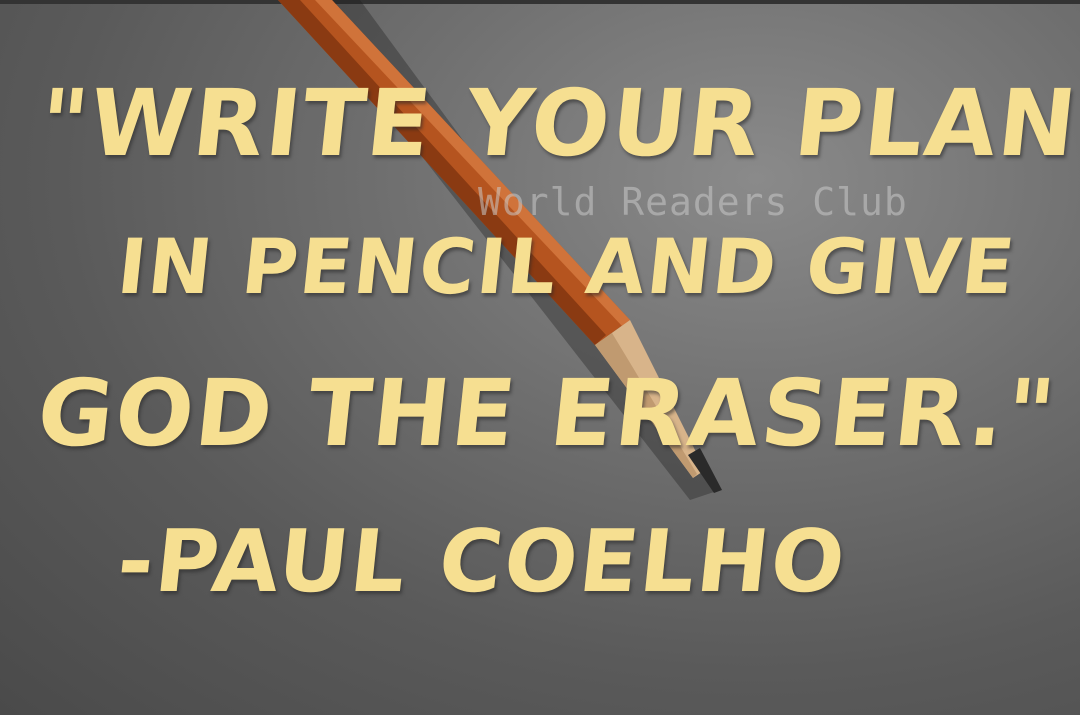 Image resolution: width=1080 pixels, height=715 pixels. What do you see at coordinates (567, 266) in the screenshot?
I see `quote-line-2: in pencil and give` at bounding box center [567, 266].